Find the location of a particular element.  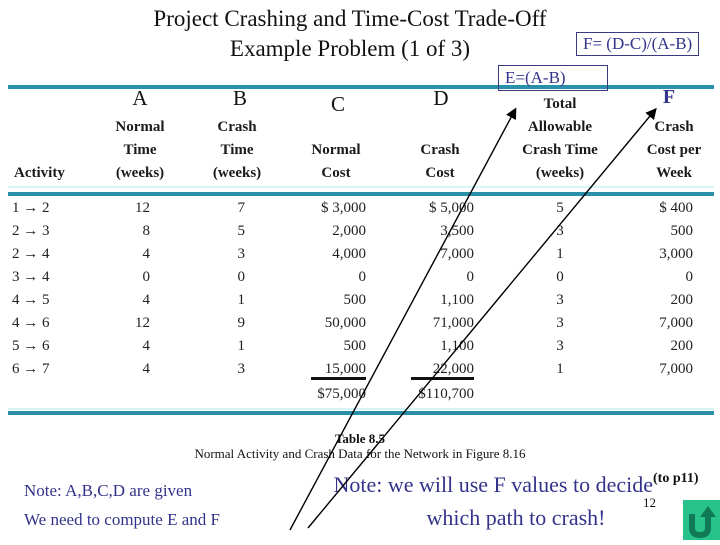

cell-crash-cost-per-week: 3,000 is located at coordinates (676, 254).